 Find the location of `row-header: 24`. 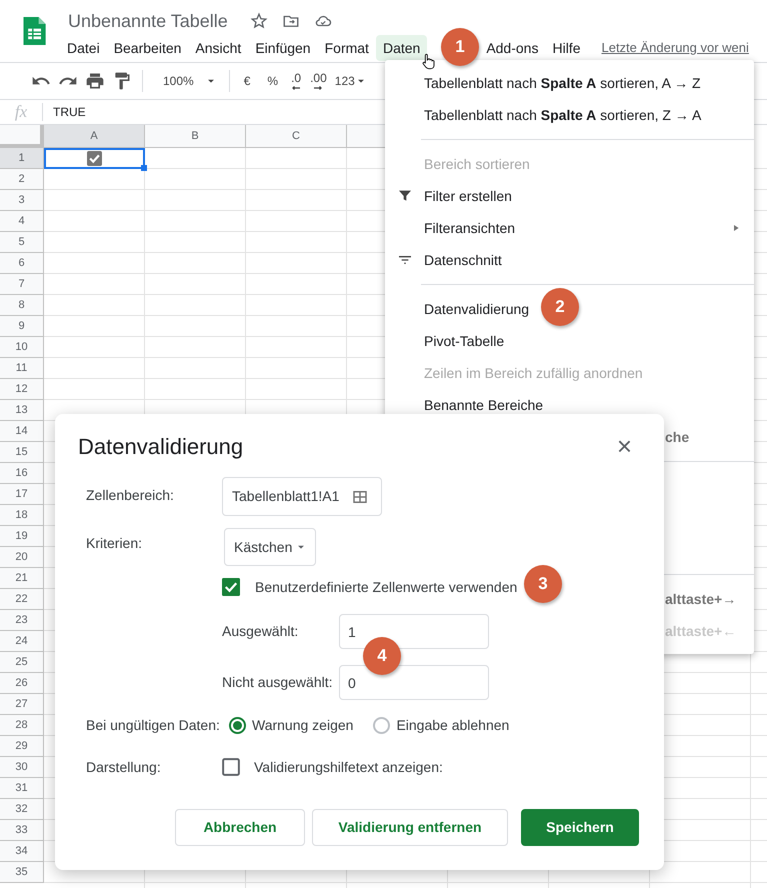

row-header: 24 is located at coordinates (22, 641).